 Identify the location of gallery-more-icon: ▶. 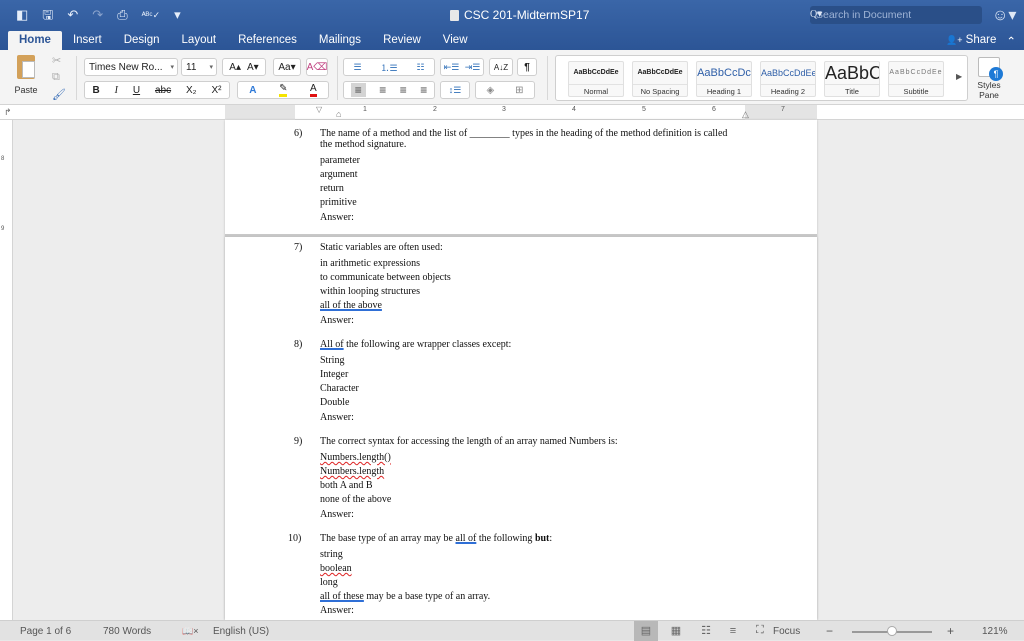
(959, 76).